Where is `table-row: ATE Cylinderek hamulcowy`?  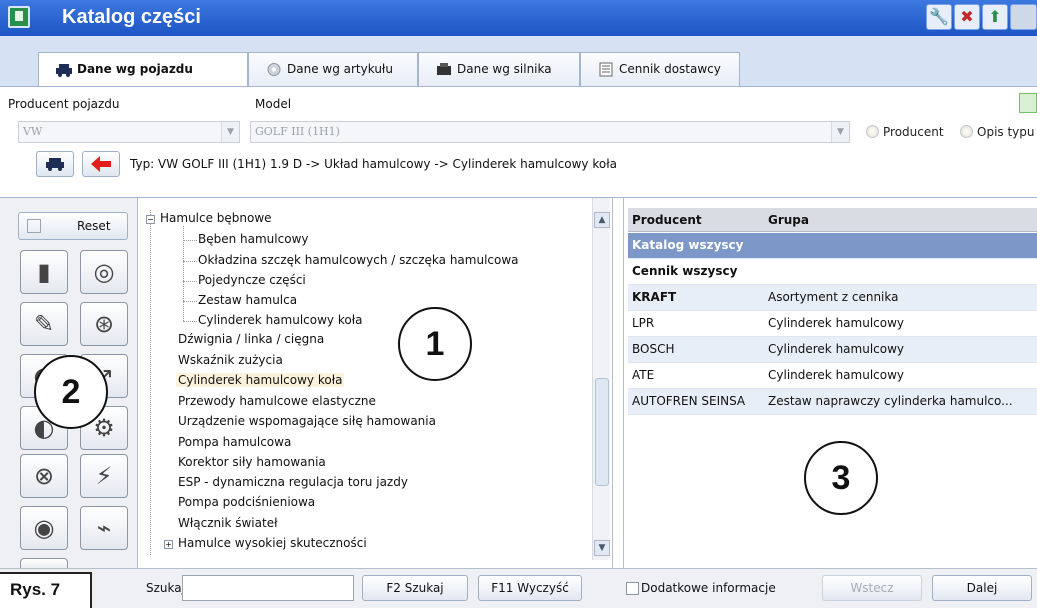 table-row: ATE Cylinderek hamulcowy is located at coordinates (832, 376).